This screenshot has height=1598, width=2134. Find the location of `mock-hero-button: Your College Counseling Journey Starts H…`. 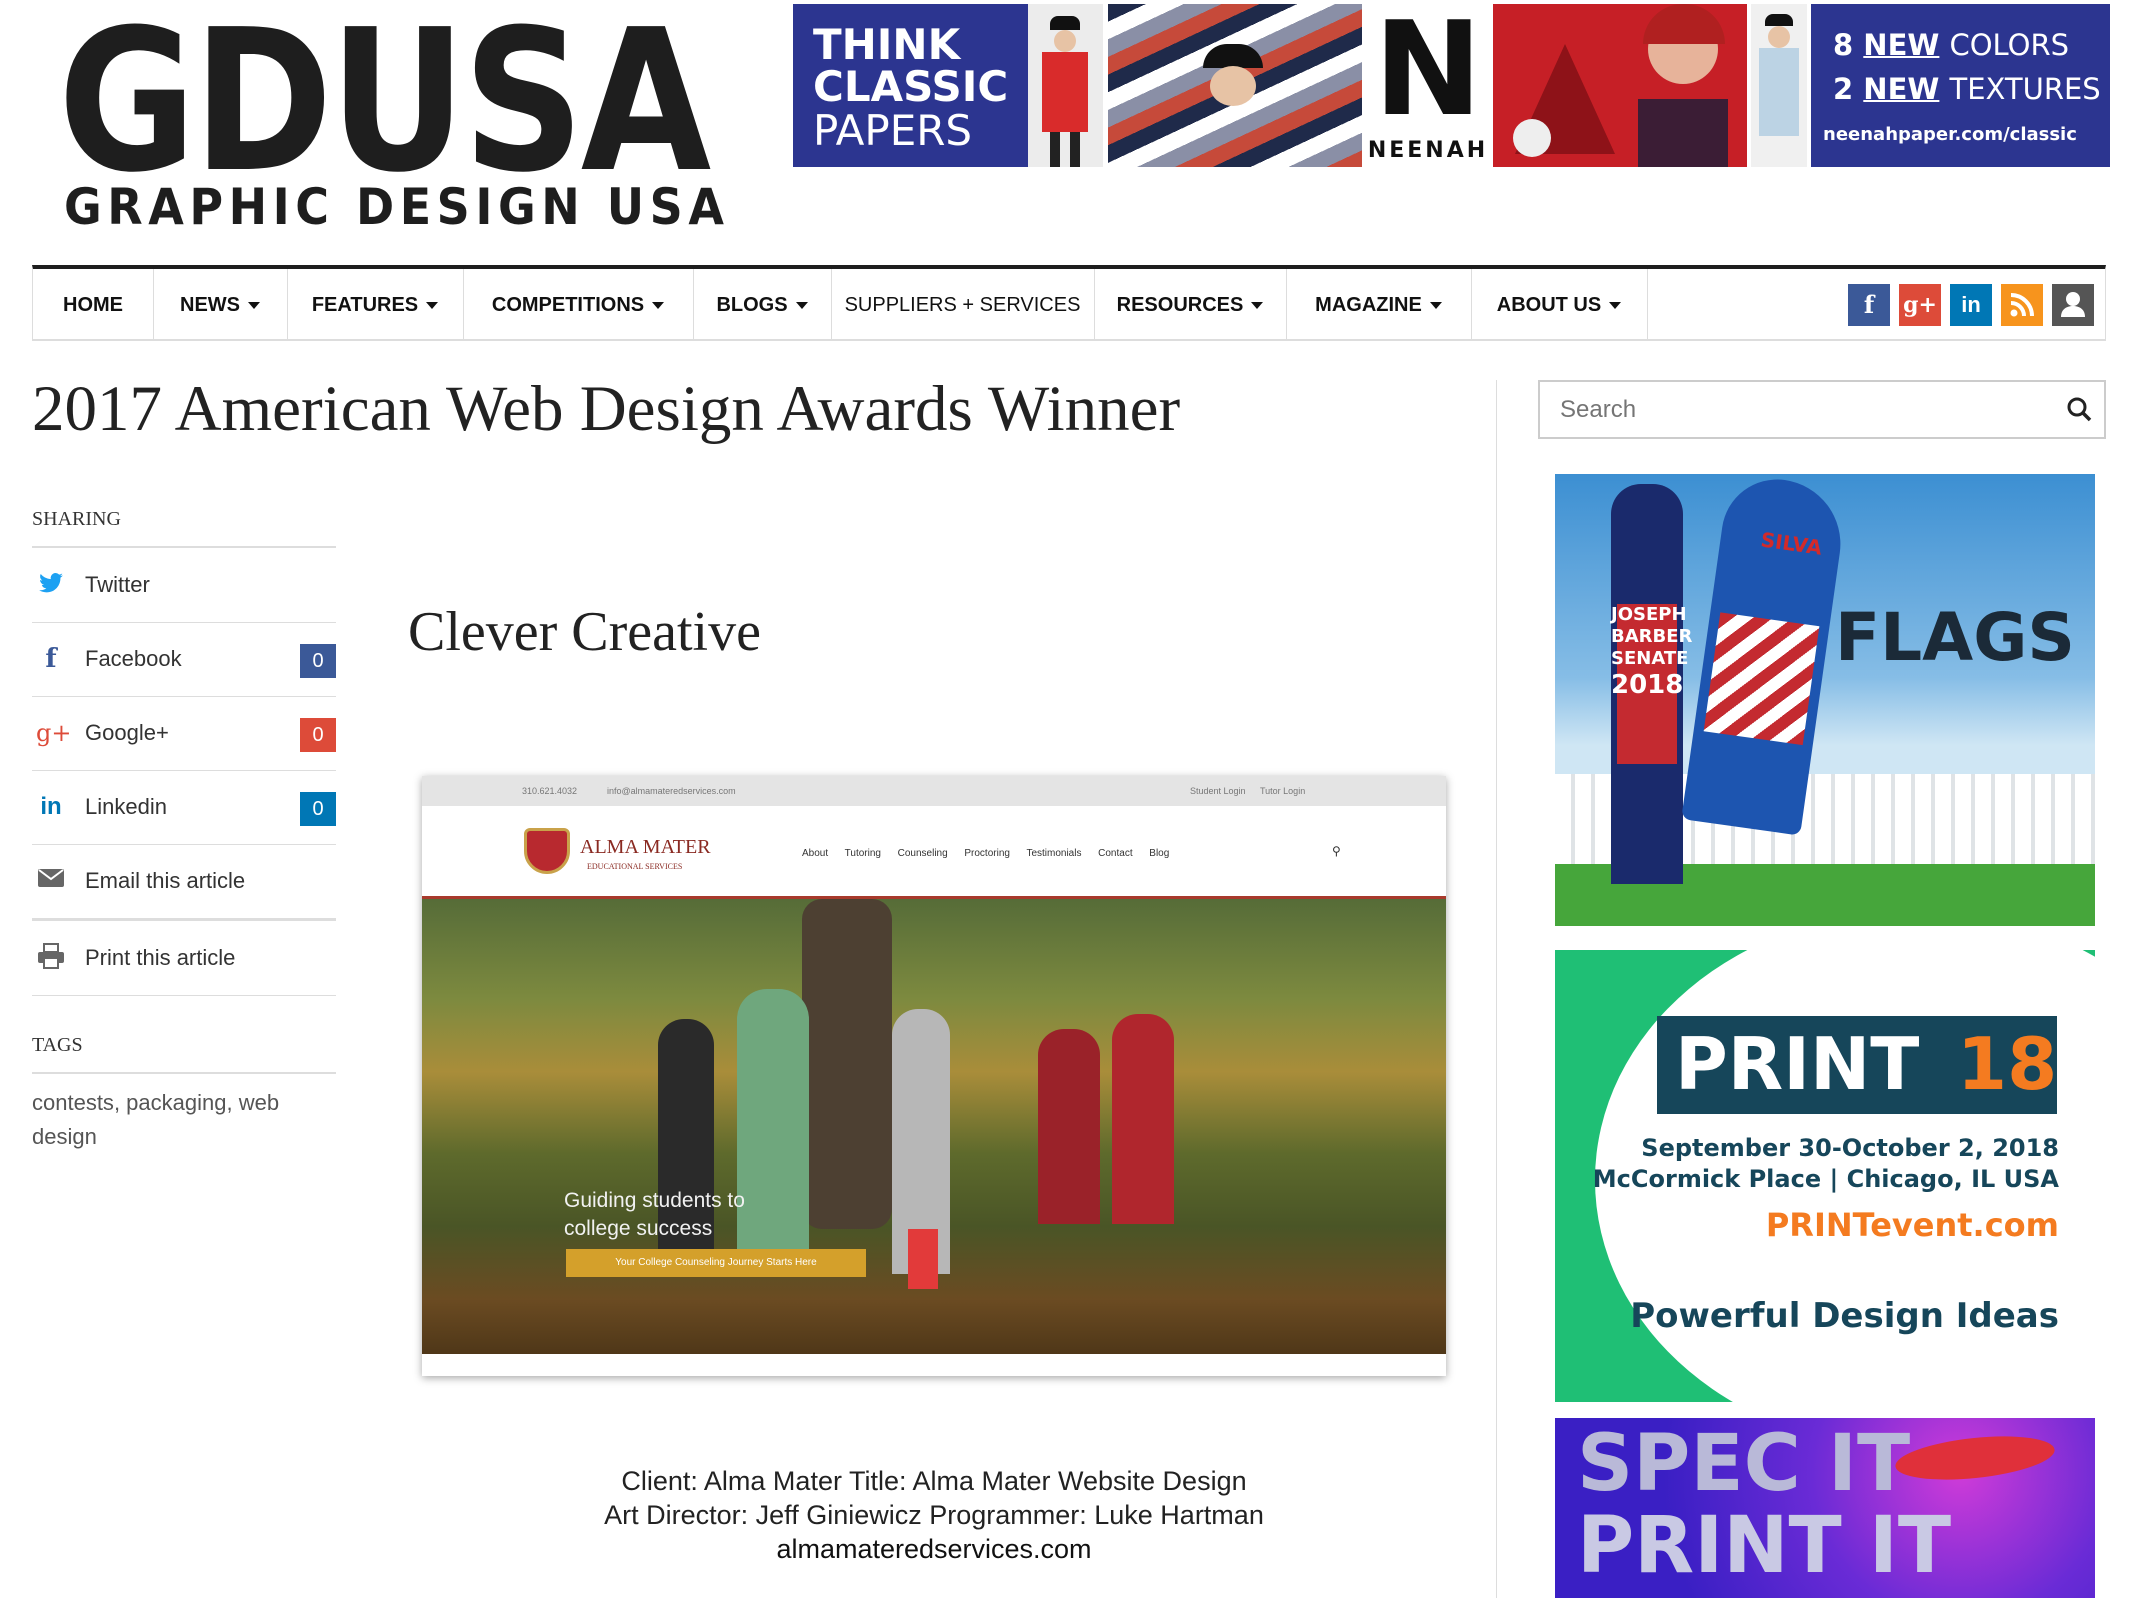

mock-hero-button: Your College Counseling Journey Starts H… is located at coordinates (716, 1263).